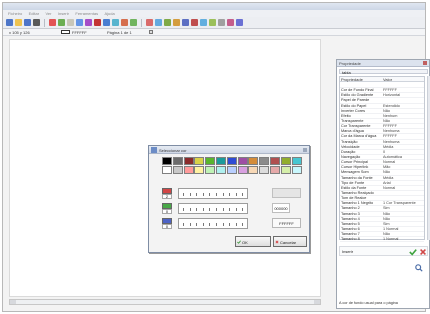  Describe the element at coordinates (79, 22) in the screenshot. I see `undo-icon` at that location.